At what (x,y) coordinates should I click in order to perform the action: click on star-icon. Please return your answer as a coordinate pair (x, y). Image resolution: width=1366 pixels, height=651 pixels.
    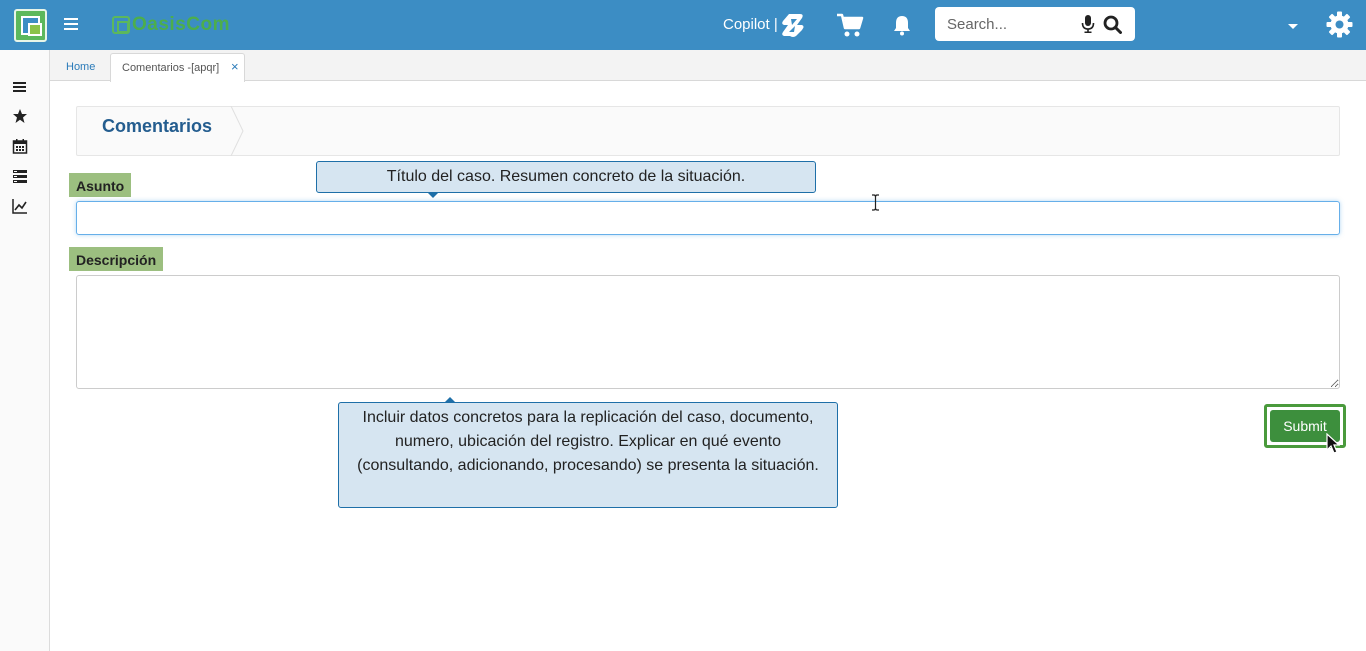
    Looking at the image, I should click on (20, 116).